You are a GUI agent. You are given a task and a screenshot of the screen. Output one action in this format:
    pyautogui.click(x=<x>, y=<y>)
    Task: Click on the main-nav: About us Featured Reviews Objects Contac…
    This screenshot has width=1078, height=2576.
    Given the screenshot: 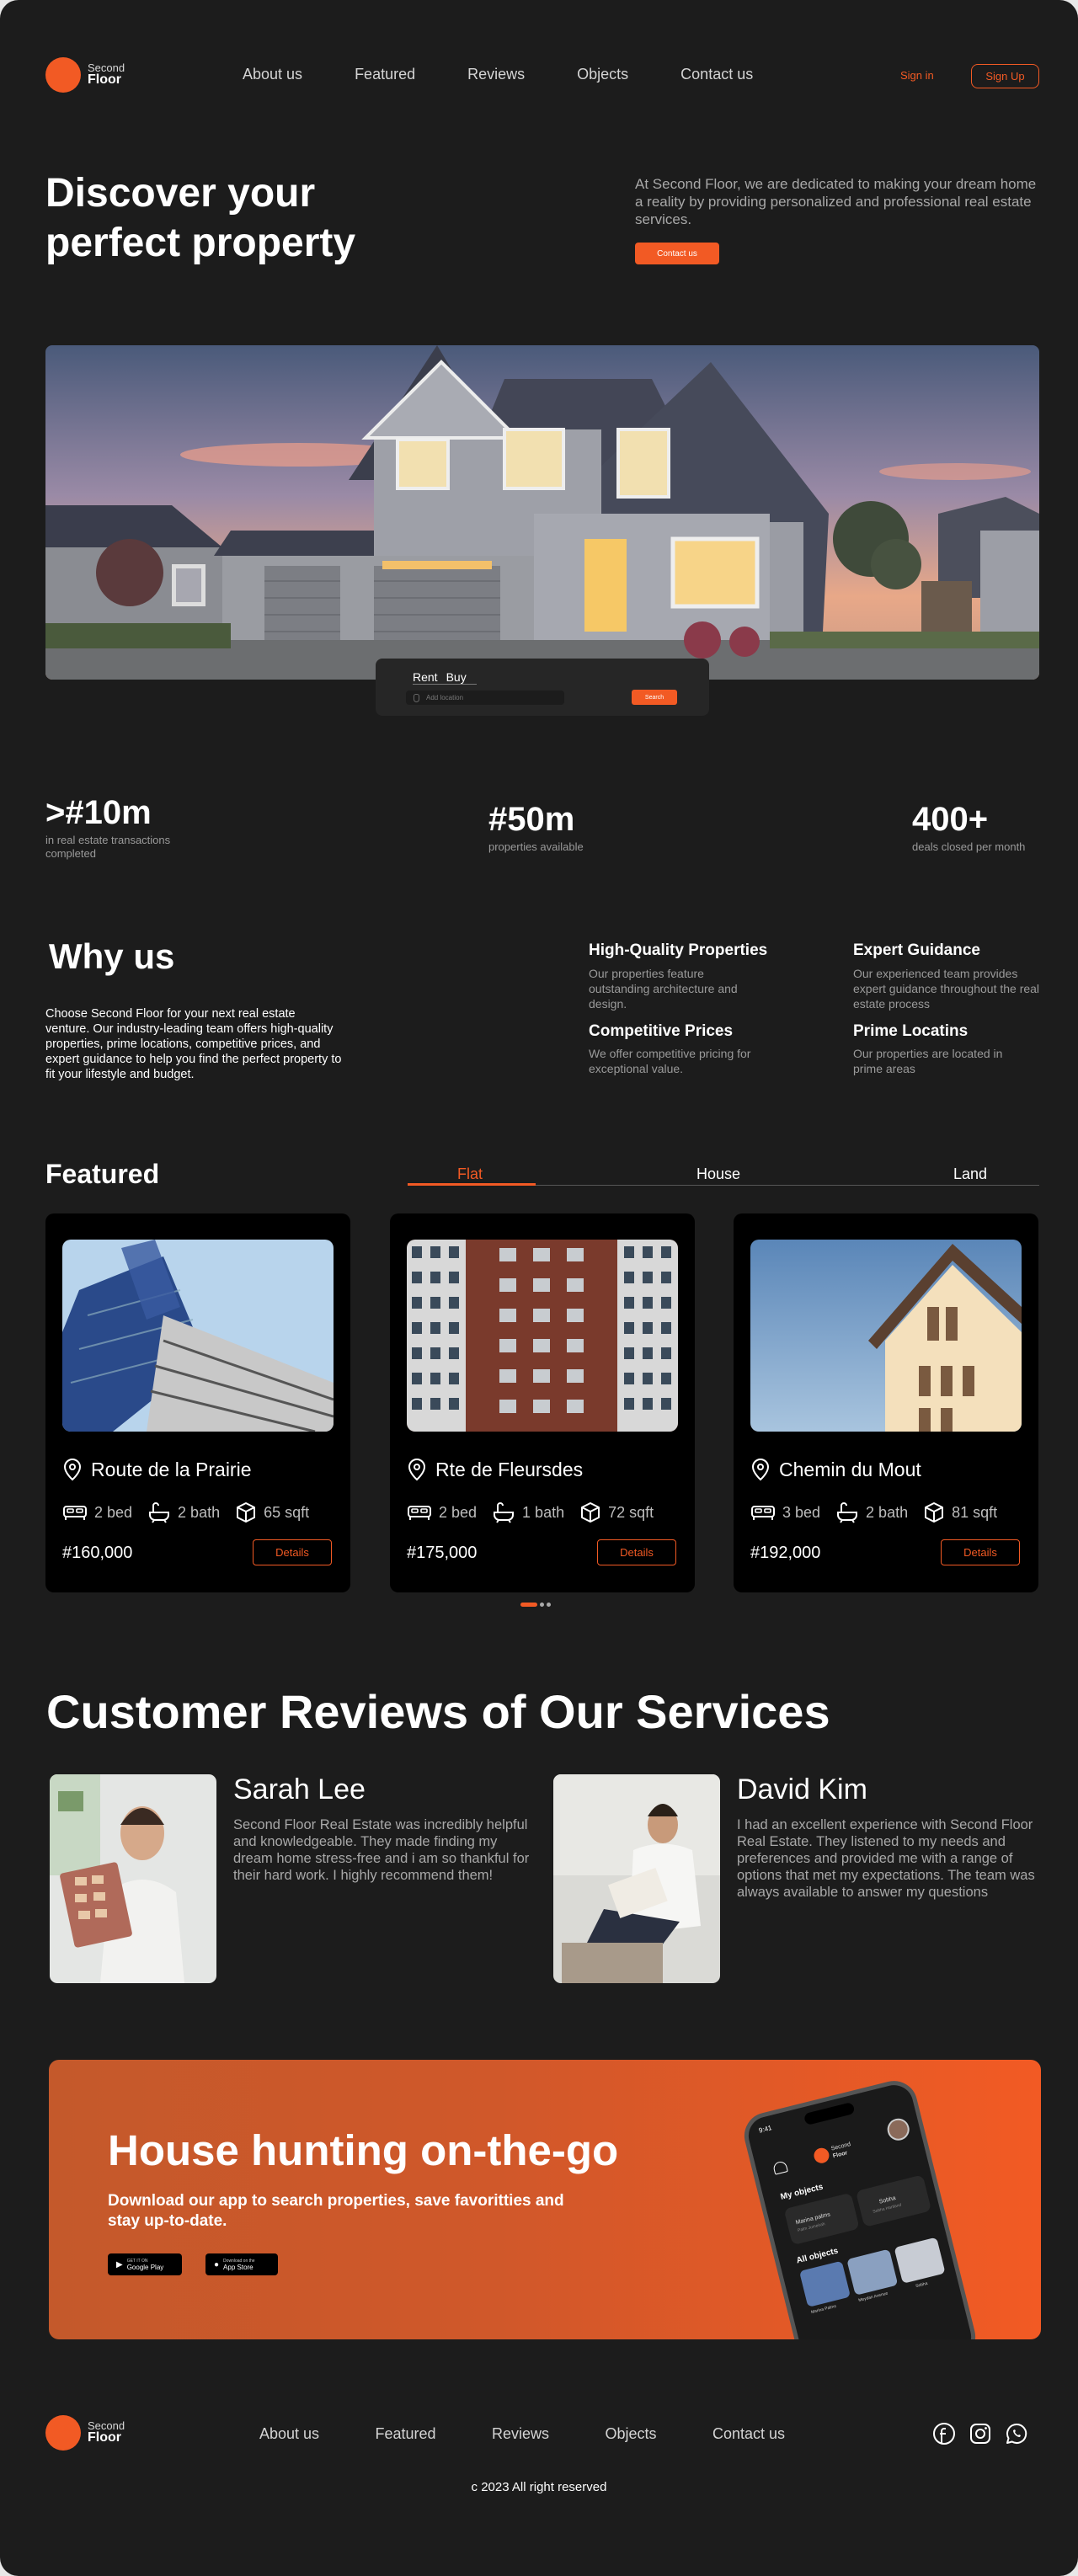 What is the action you would take?
    pyautogui.click(x=524, y=74)
    